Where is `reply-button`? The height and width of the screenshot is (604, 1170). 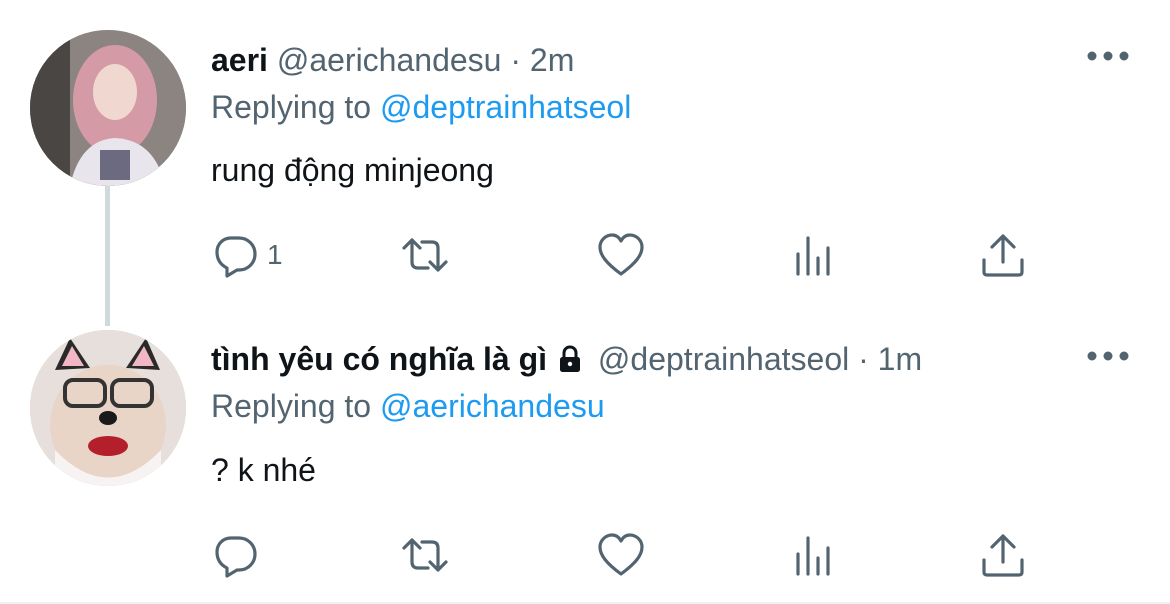
reply-button is located at coordinates (239, 555).